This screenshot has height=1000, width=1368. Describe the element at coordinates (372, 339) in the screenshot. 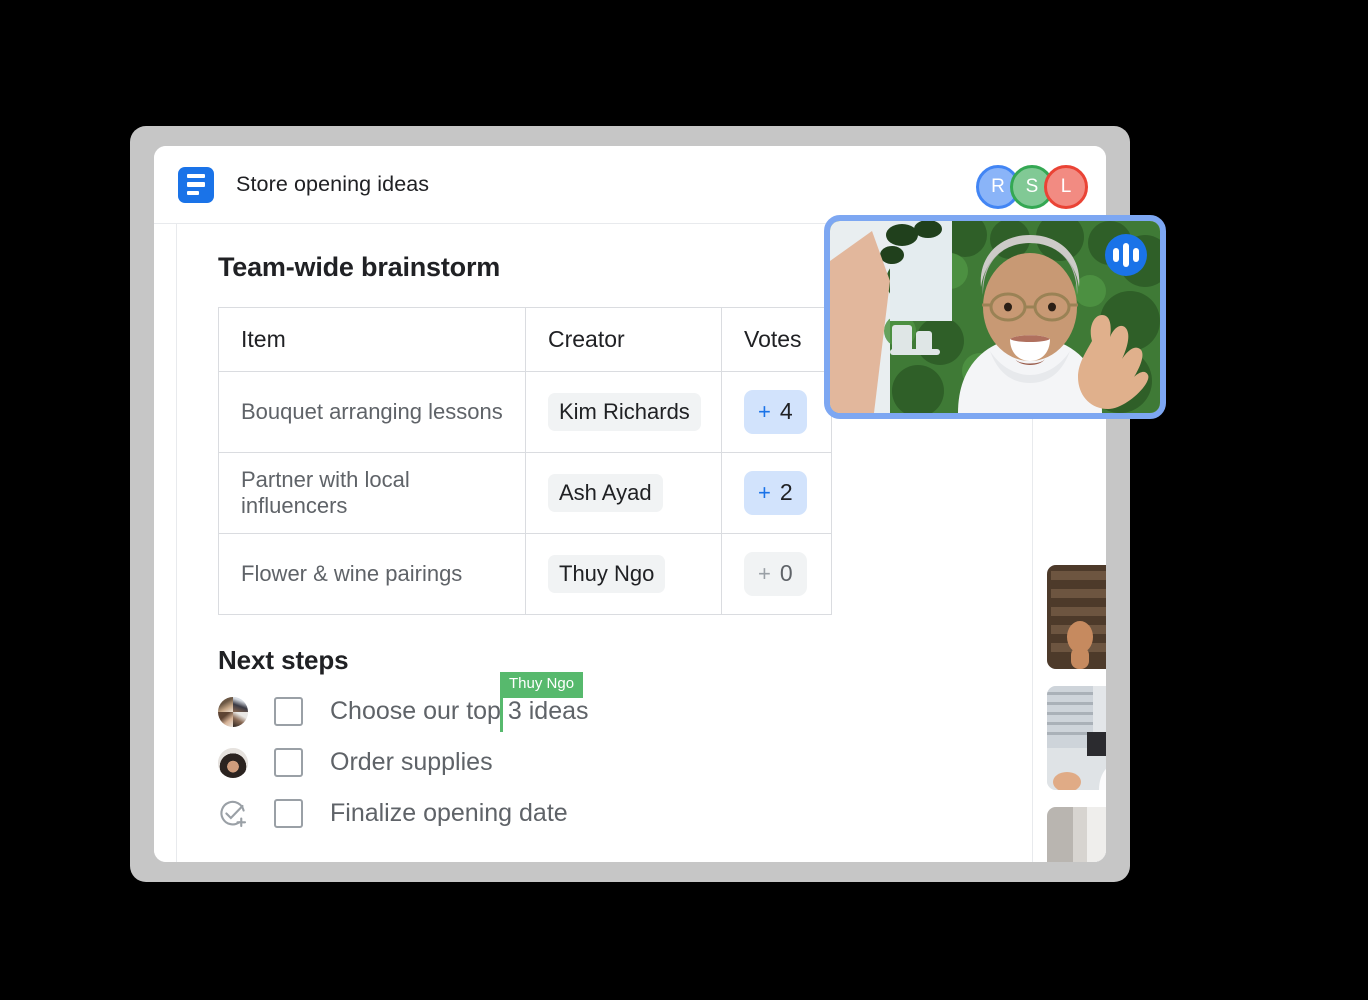

I see `column-header-item: Item` at that location.